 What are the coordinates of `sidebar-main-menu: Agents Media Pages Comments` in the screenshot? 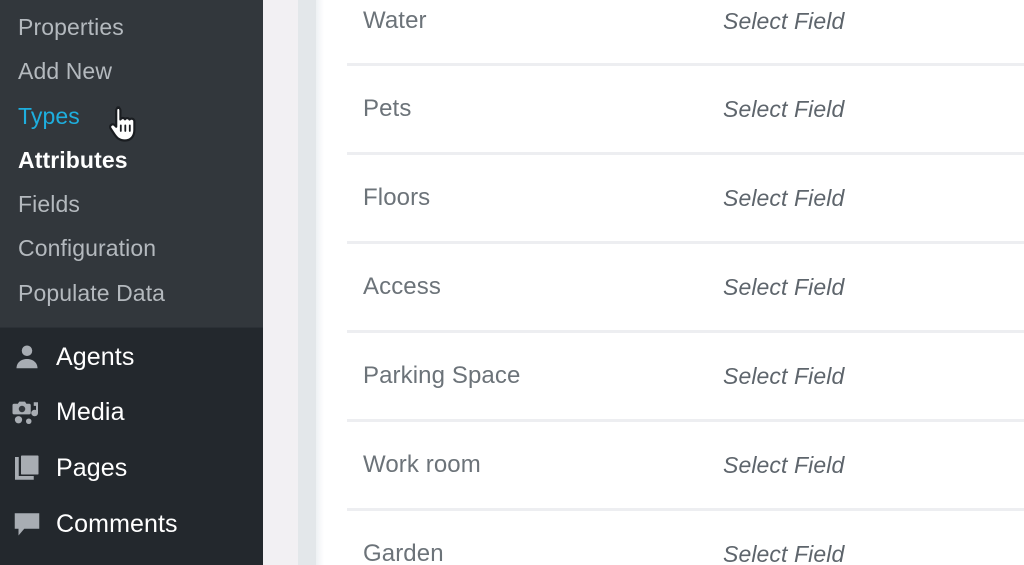 It's located at (131, 446).